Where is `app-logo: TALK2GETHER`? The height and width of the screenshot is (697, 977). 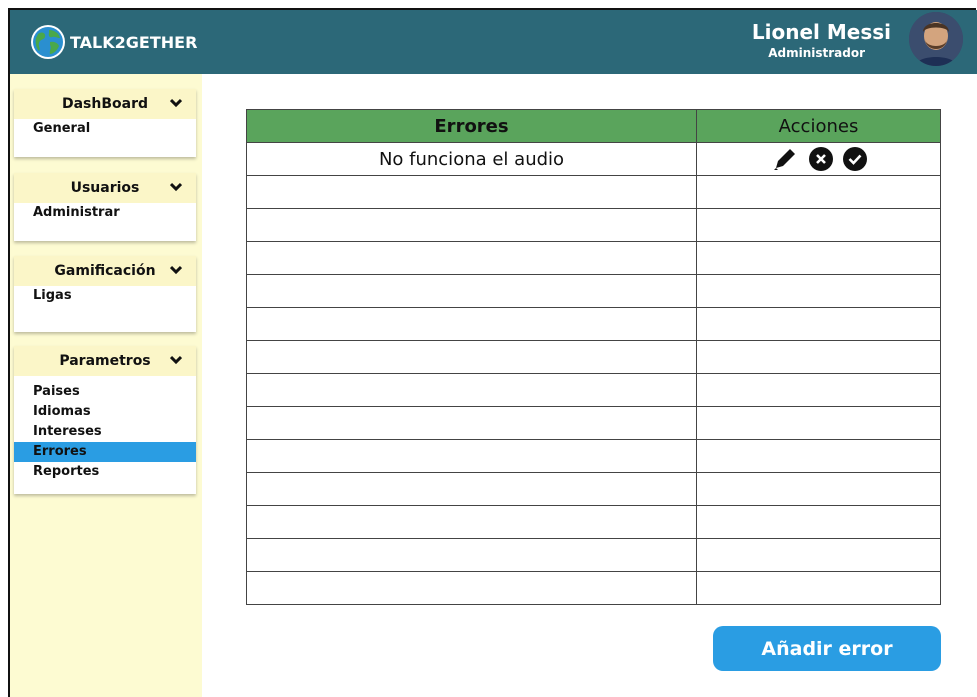 app-logo: TALK2GETHER is located at coordinates (113, 42).